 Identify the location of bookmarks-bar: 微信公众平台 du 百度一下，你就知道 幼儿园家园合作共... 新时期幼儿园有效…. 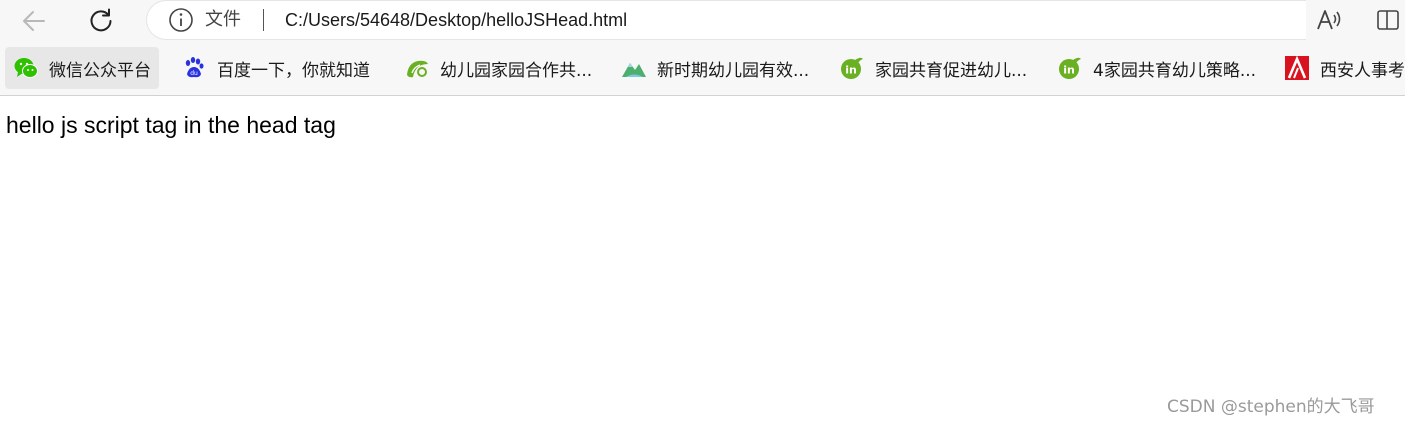
(702, 69).